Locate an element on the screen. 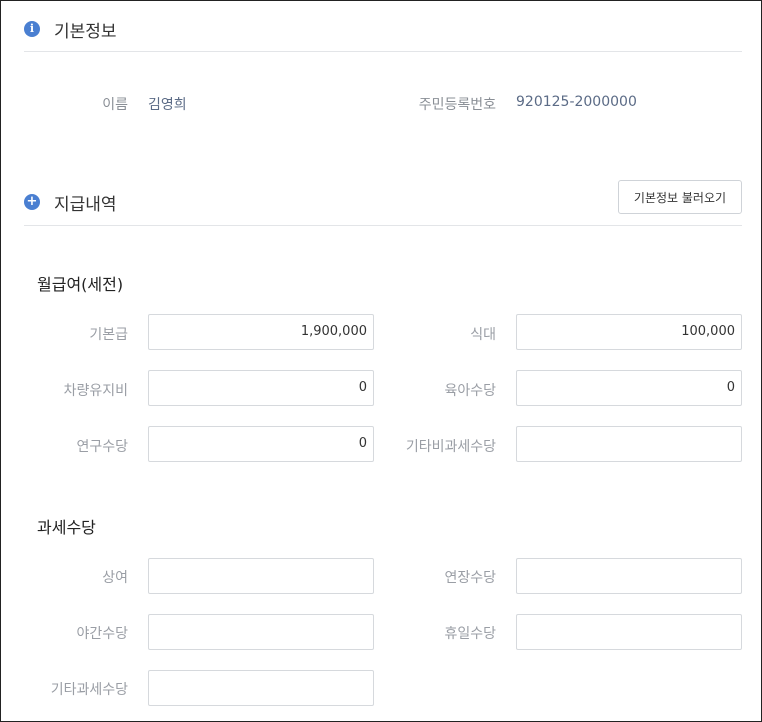 The height and width of the screenshot is (722, 762). research-allowance-input: 0 is located at coordinates (261, 444).